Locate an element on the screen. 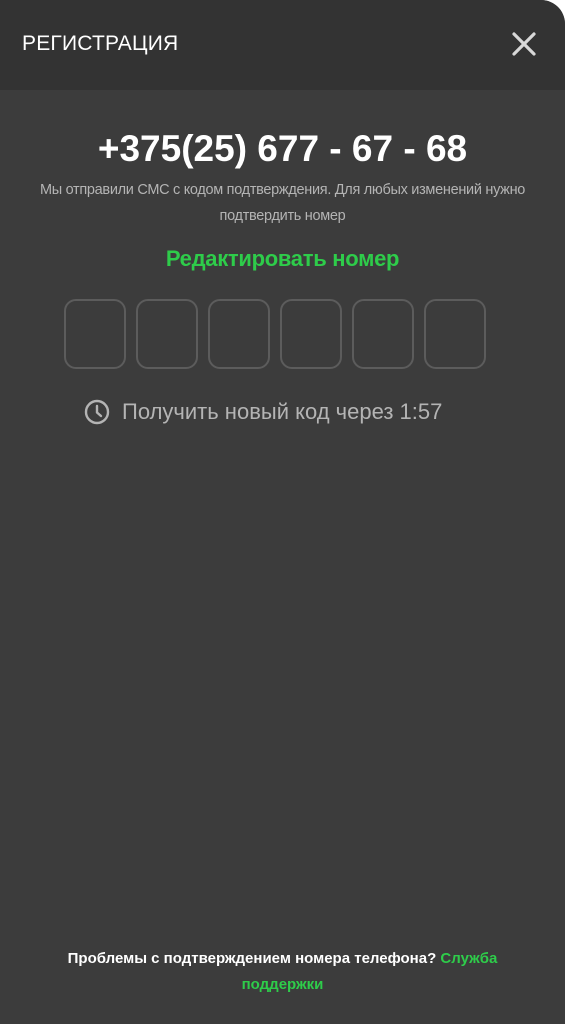 The height and width of the screenshot is (1024, 565). resend-timer-text: Получить новый код через 1:57 is located at coordinates (282, 411).